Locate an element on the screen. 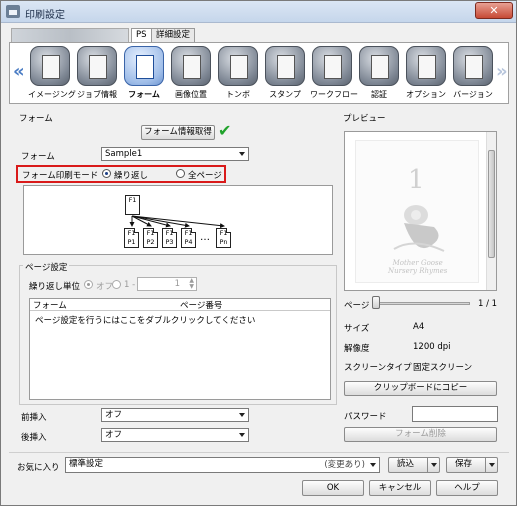  help-button: ヘルプ is located at coordinates (467, 488).